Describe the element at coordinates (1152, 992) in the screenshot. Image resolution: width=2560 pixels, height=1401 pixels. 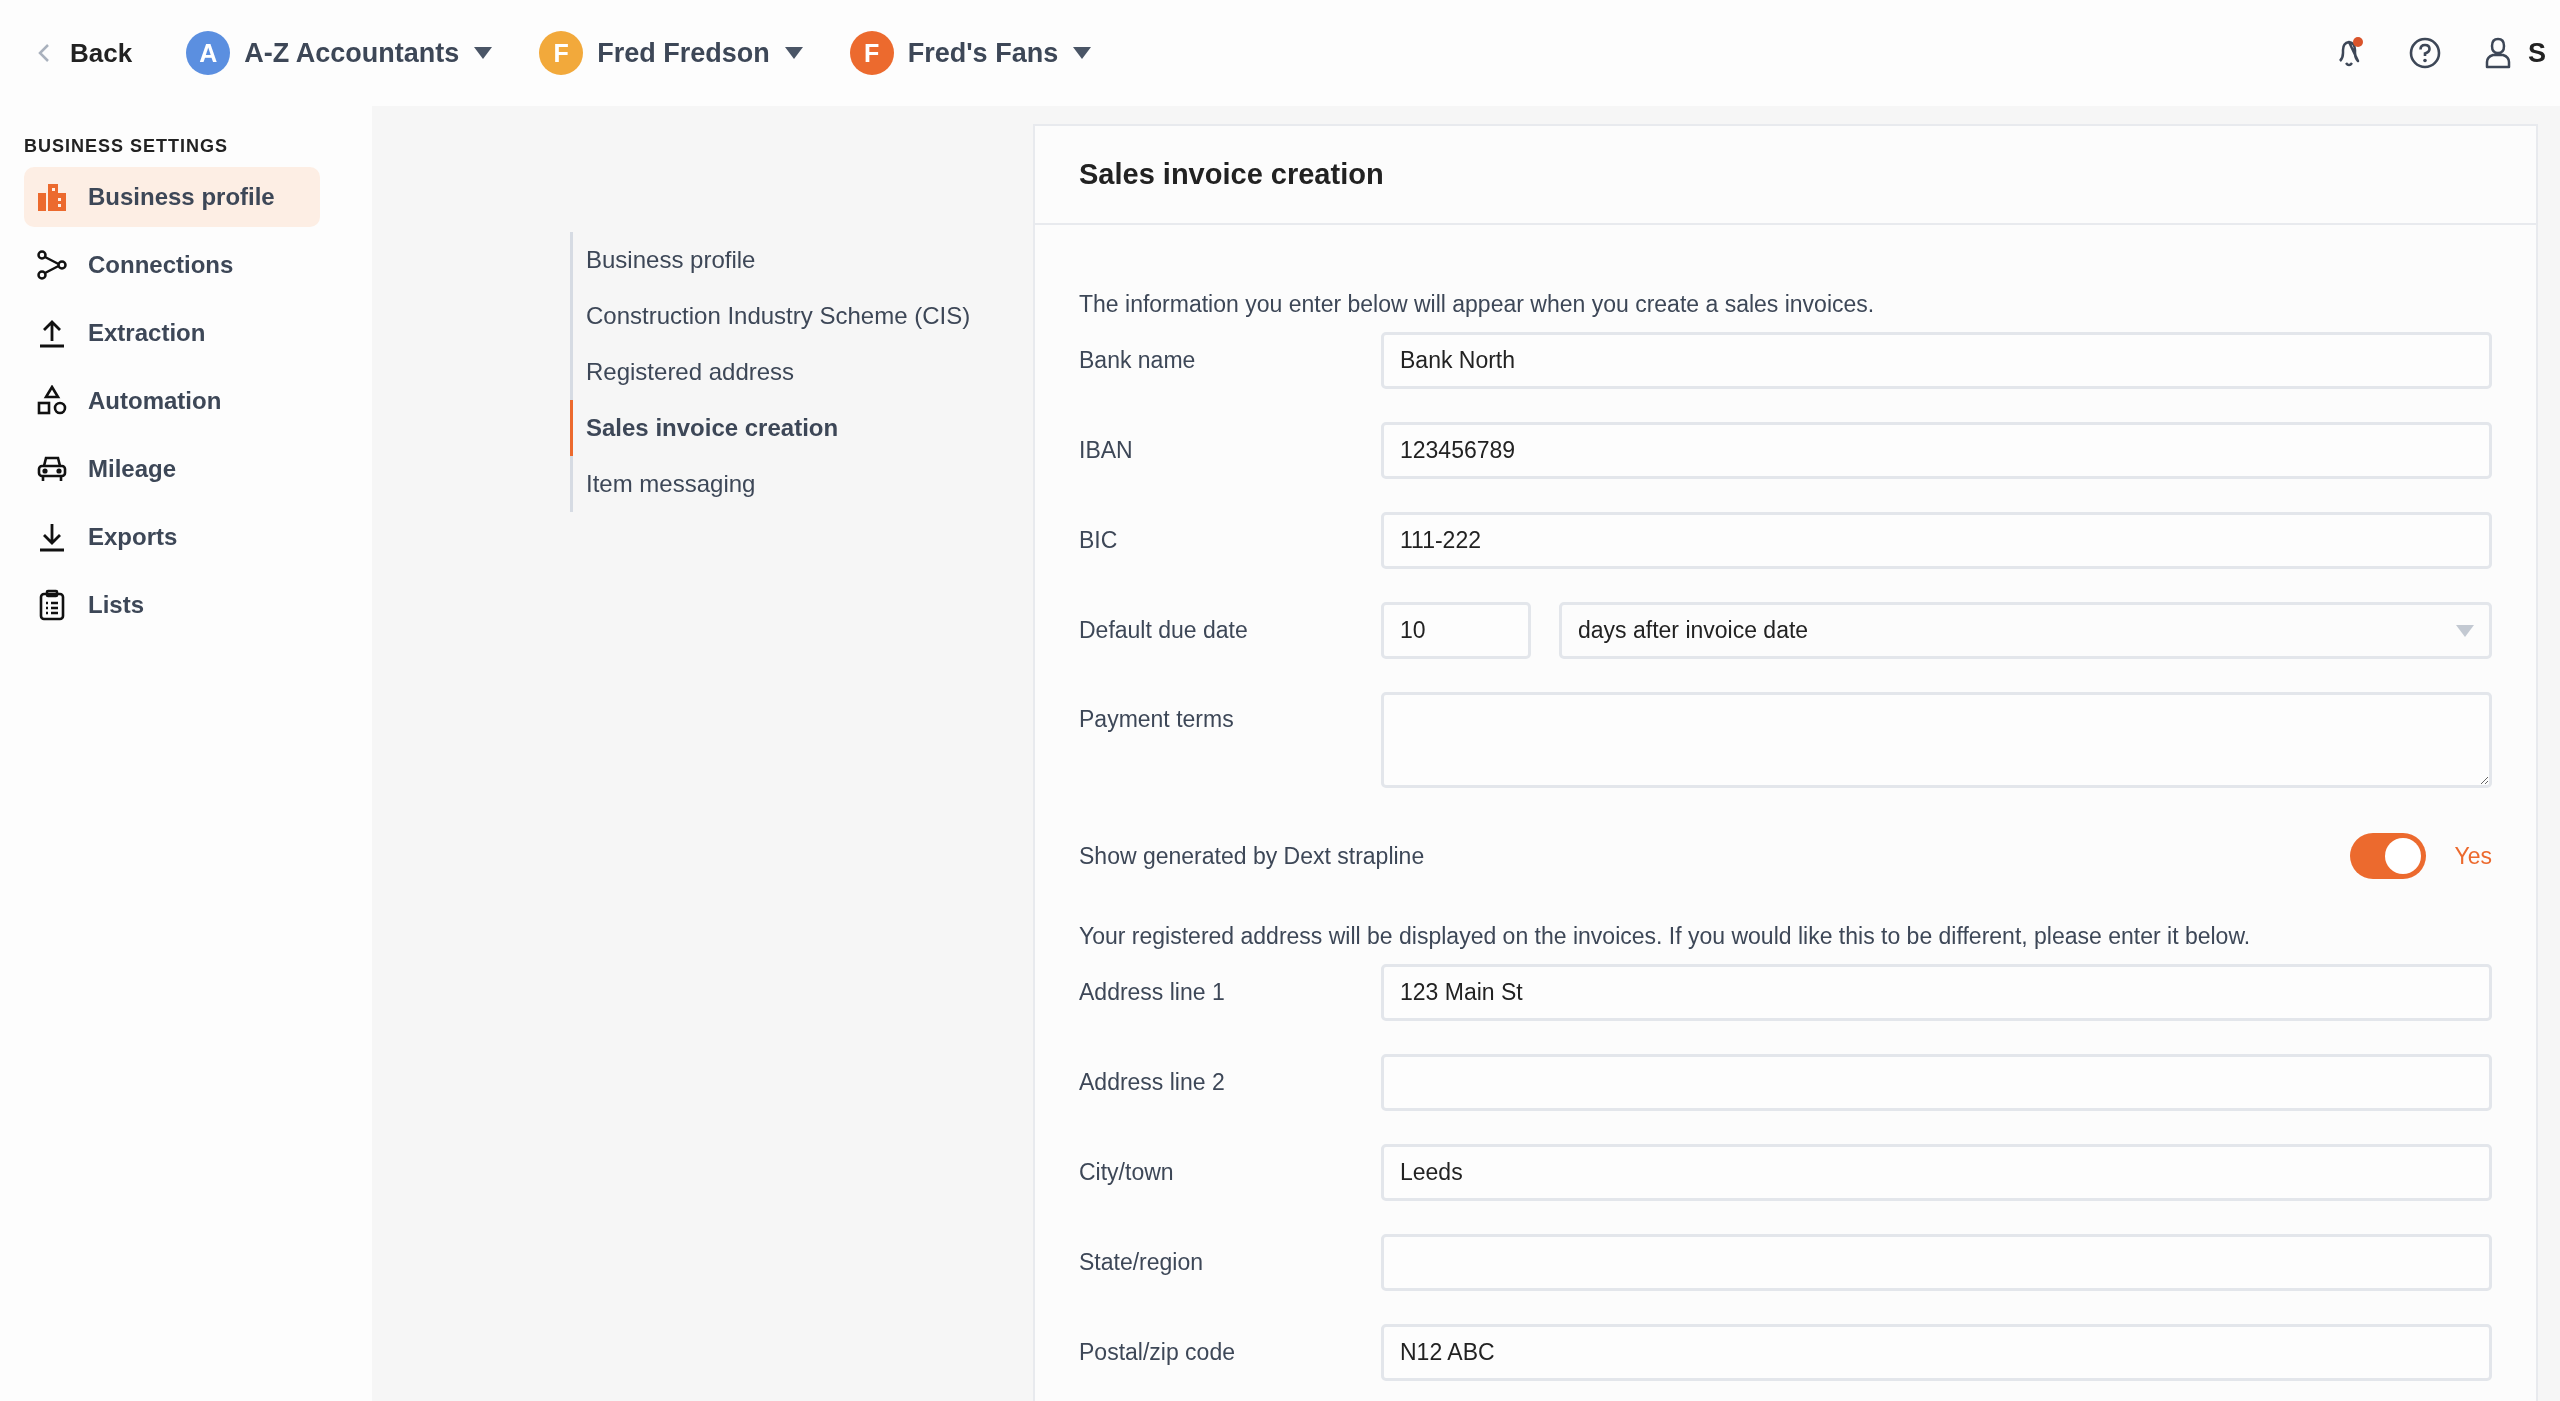
I see `field-label: Address line 1` at that location.